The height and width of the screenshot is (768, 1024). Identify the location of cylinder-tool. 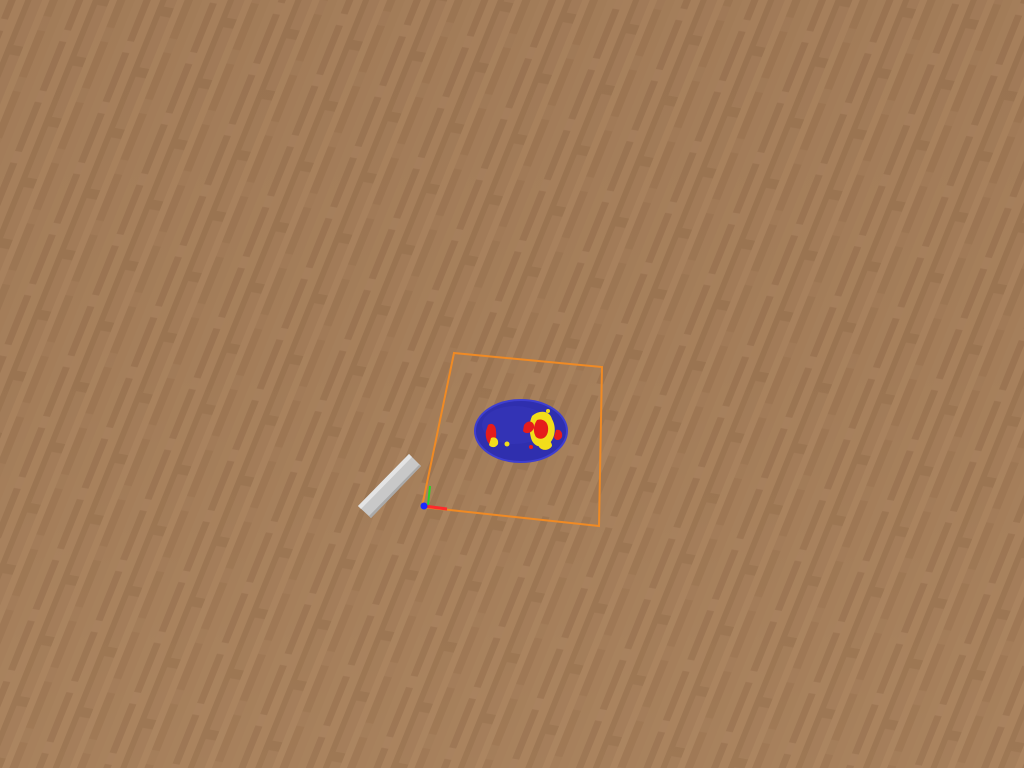
(389, 486).